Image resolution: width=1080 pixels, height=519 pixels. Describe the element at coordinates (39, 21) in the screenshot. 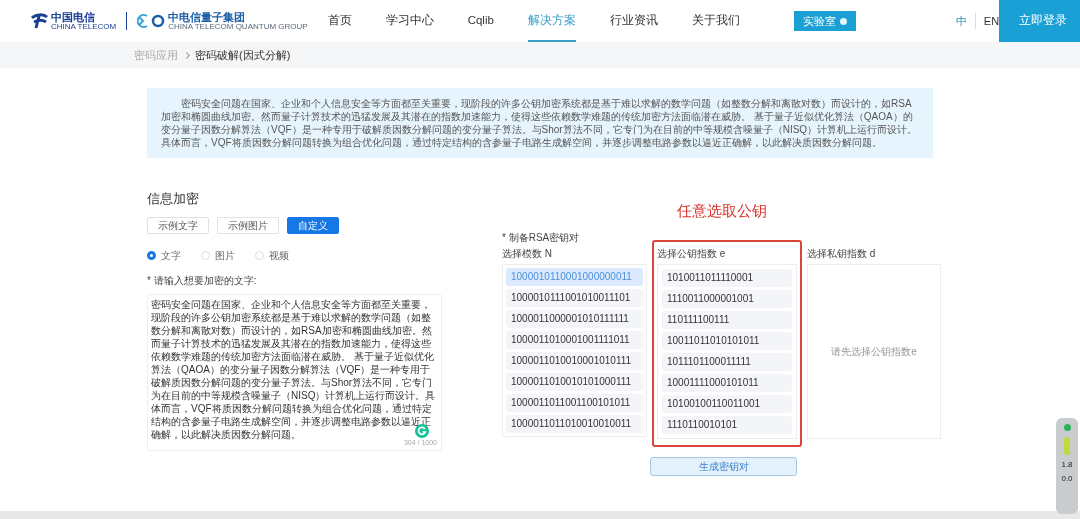

I see `logo-icon` at that location.